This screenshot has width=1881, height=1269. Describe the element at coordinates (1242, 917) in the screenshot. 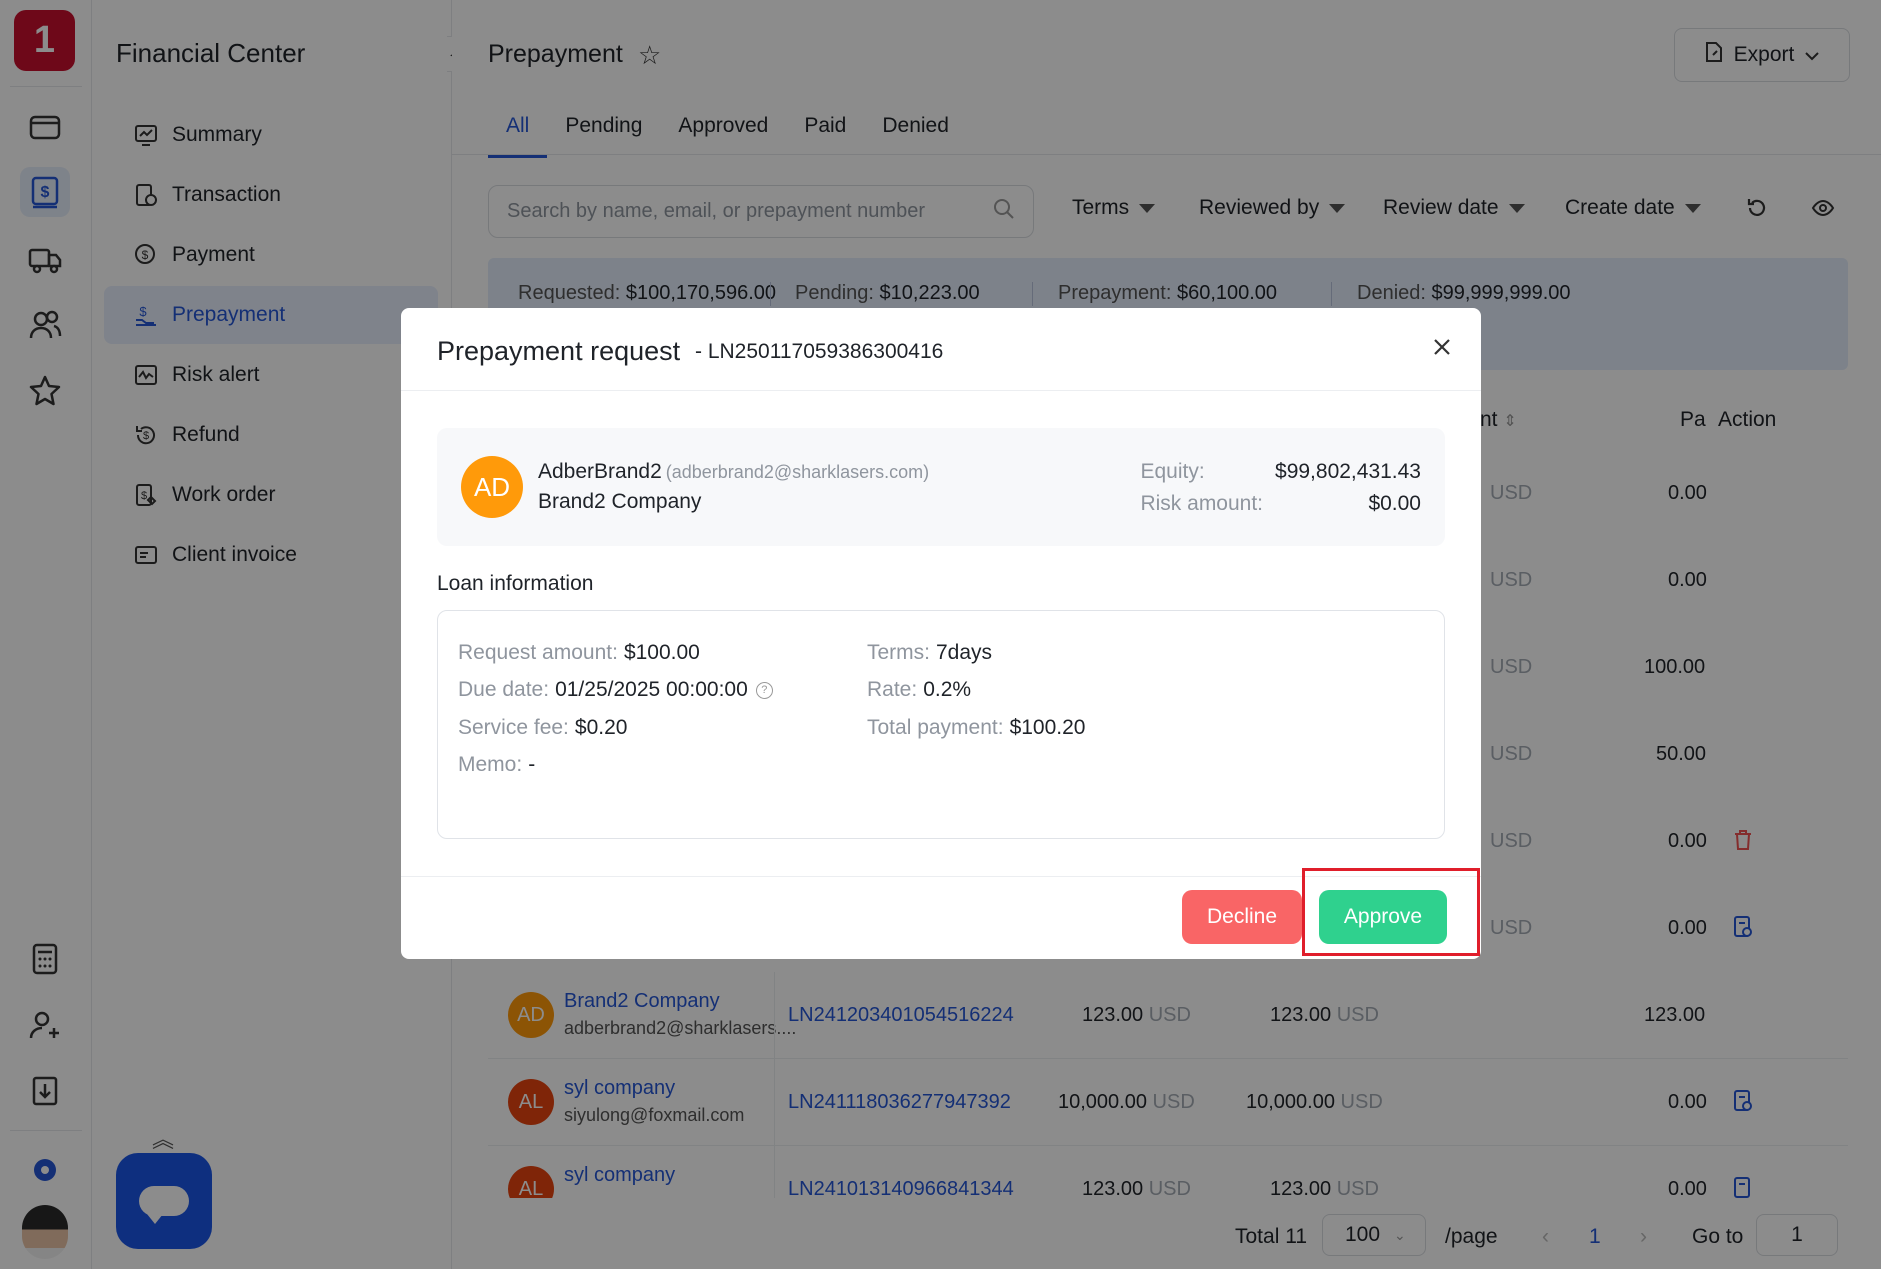

I see `decline-button: Decline` at that location.